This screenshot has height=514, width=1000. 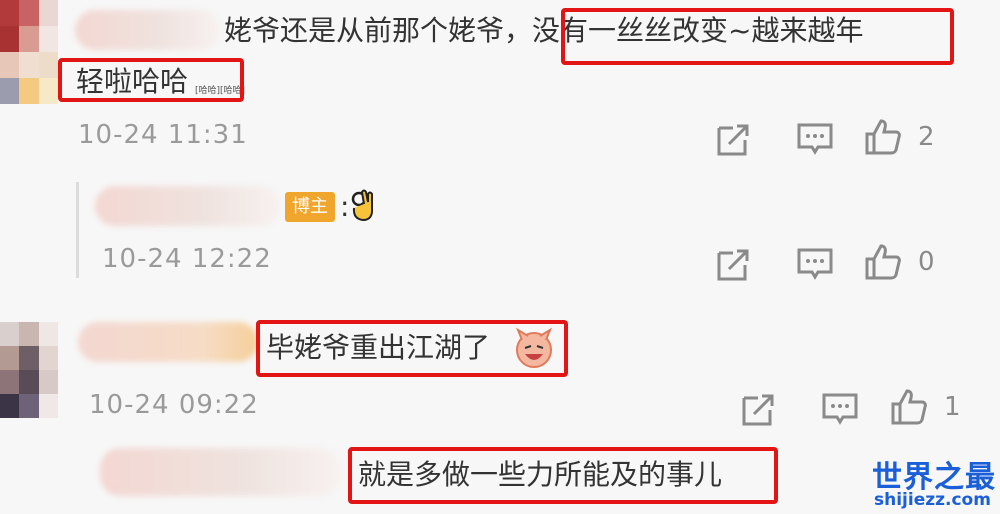 I want to click on like-count: 0, so click(x=926, y=262).